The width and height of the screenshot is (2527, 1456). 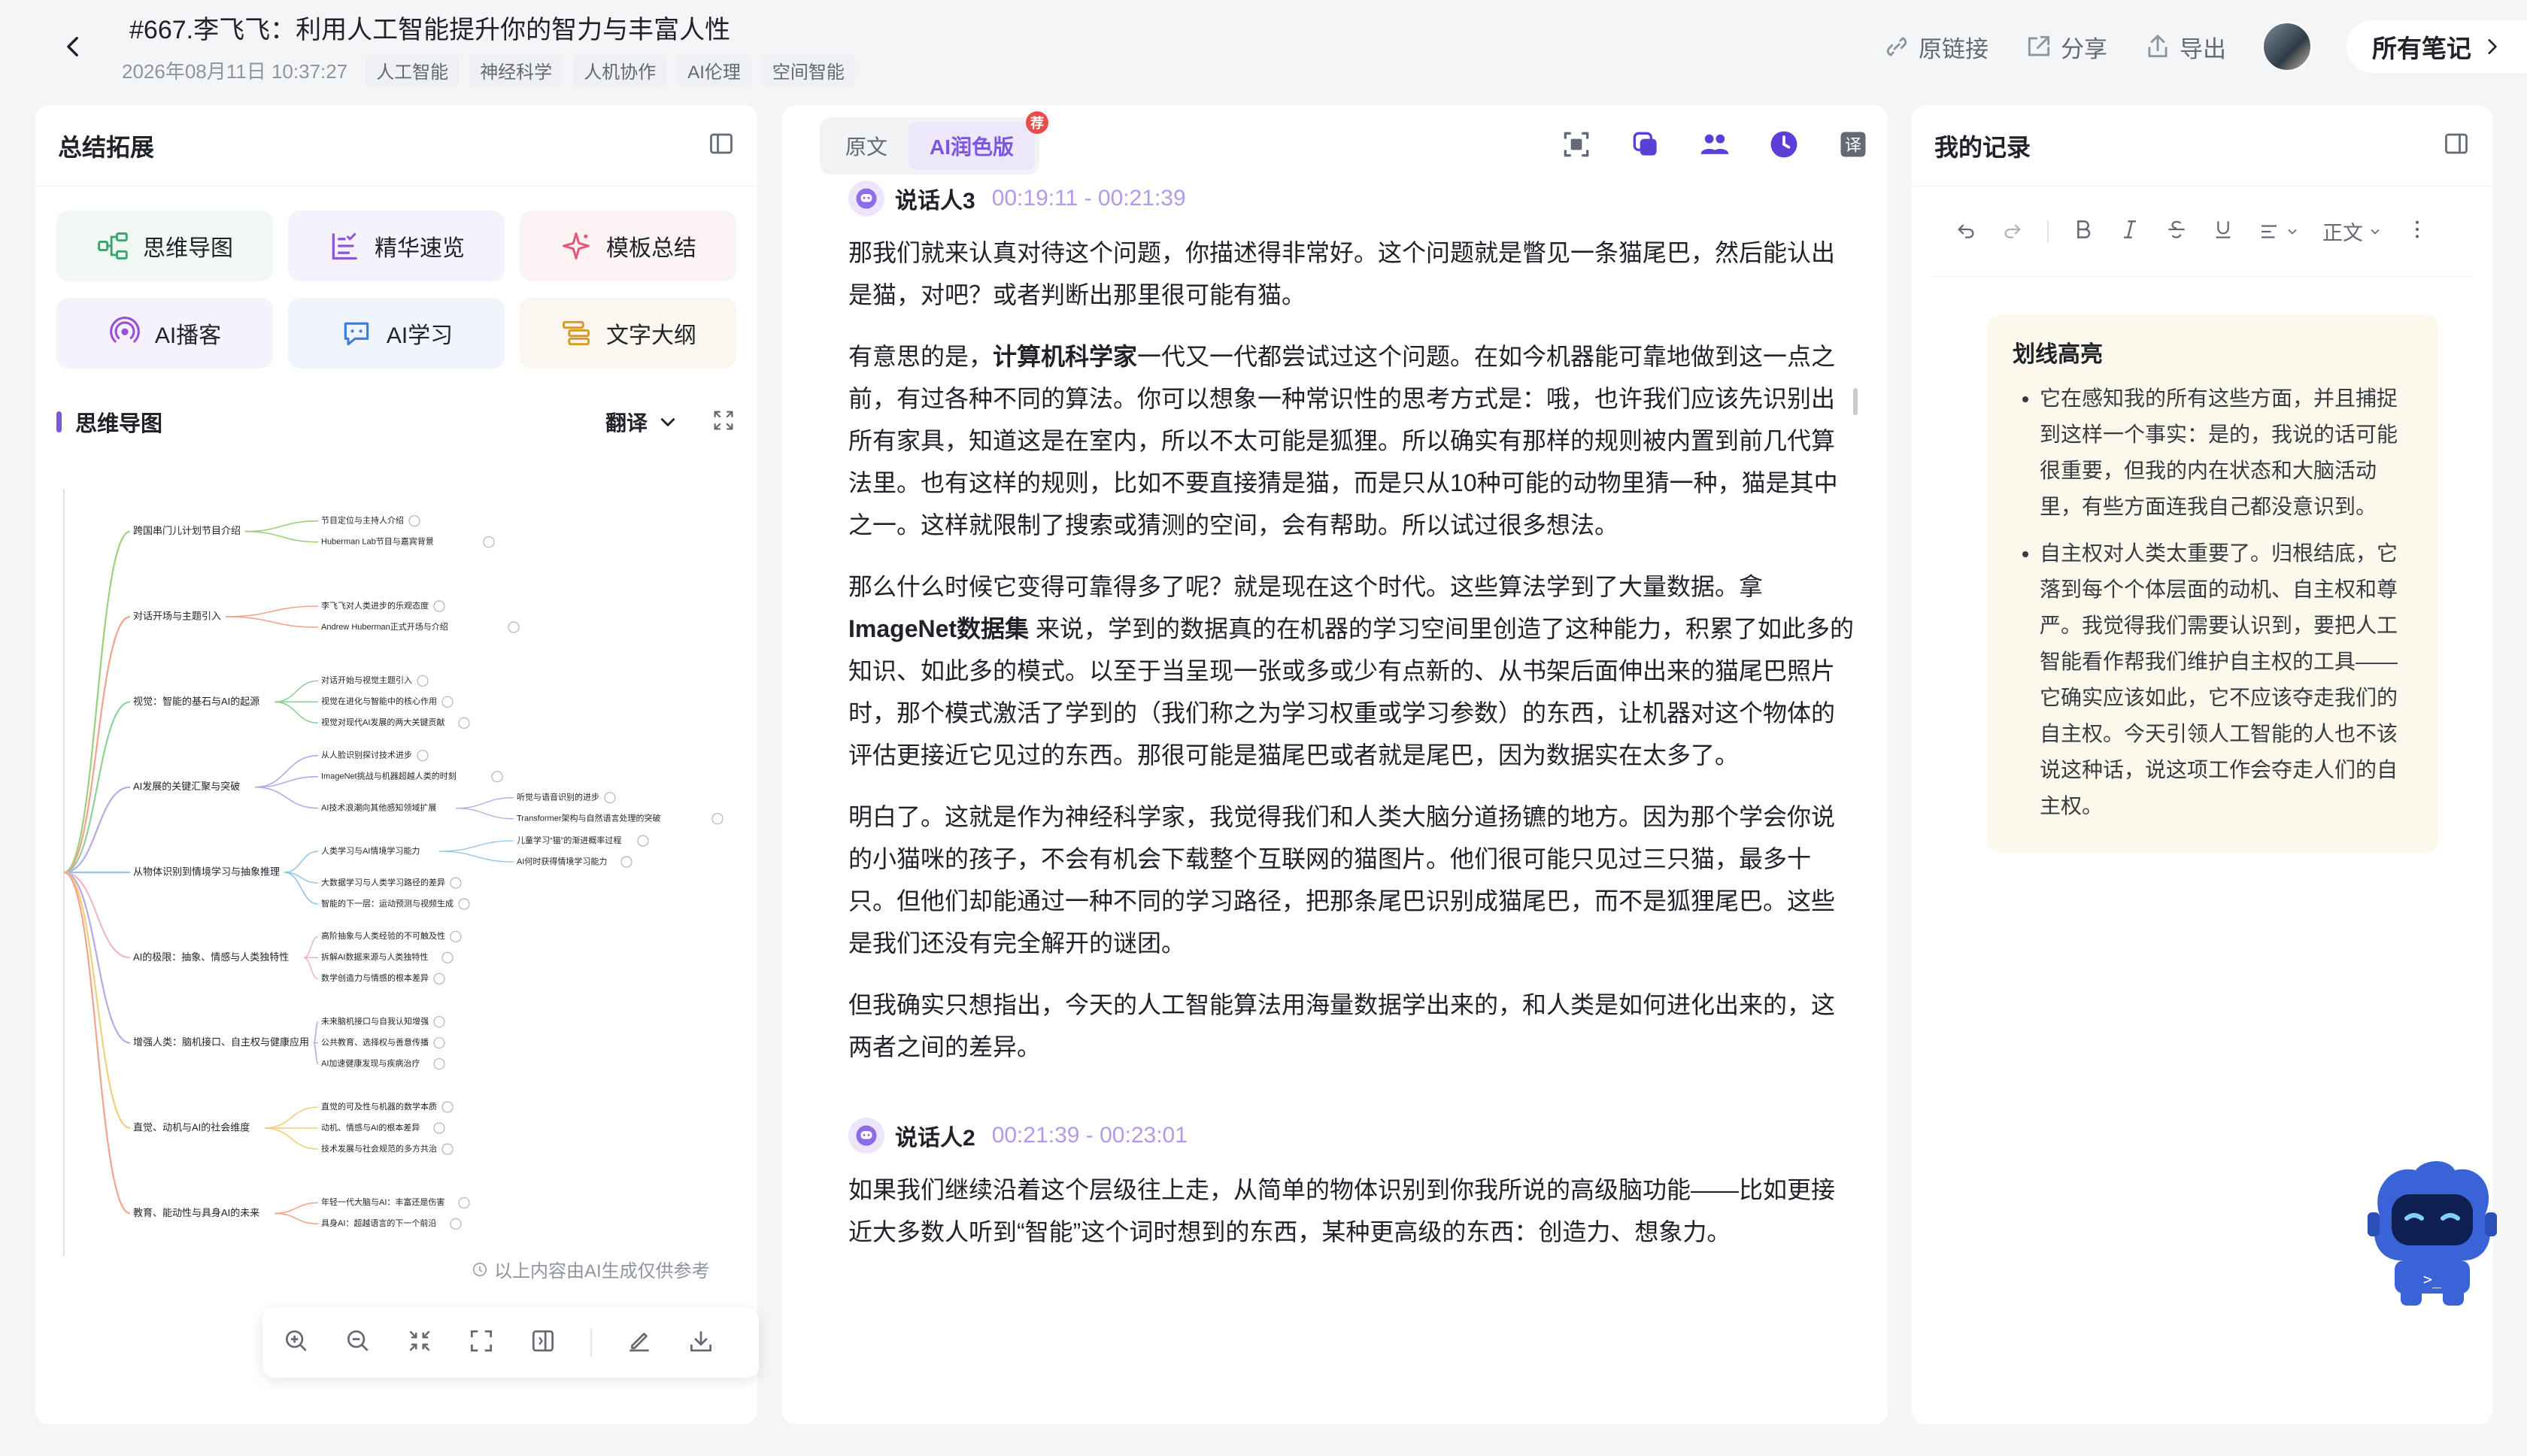 I want to click on mindmap-topic-node: 视觉：智能的基石与AI的起源, so click(x=196, y=701).